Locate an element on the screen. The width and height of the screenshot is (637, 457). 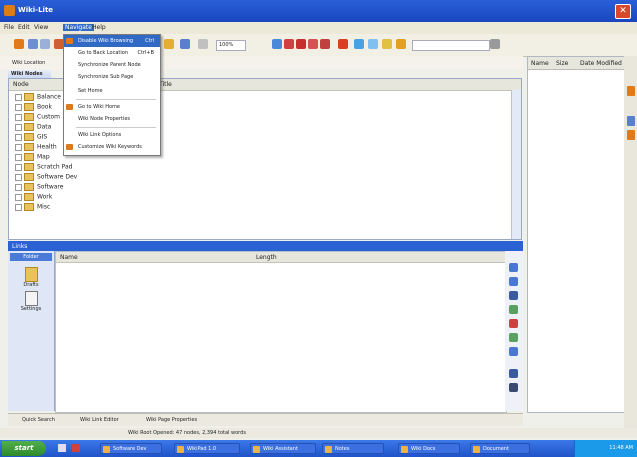
menu-navigate: Navigate is located at coordinates (78, 27).